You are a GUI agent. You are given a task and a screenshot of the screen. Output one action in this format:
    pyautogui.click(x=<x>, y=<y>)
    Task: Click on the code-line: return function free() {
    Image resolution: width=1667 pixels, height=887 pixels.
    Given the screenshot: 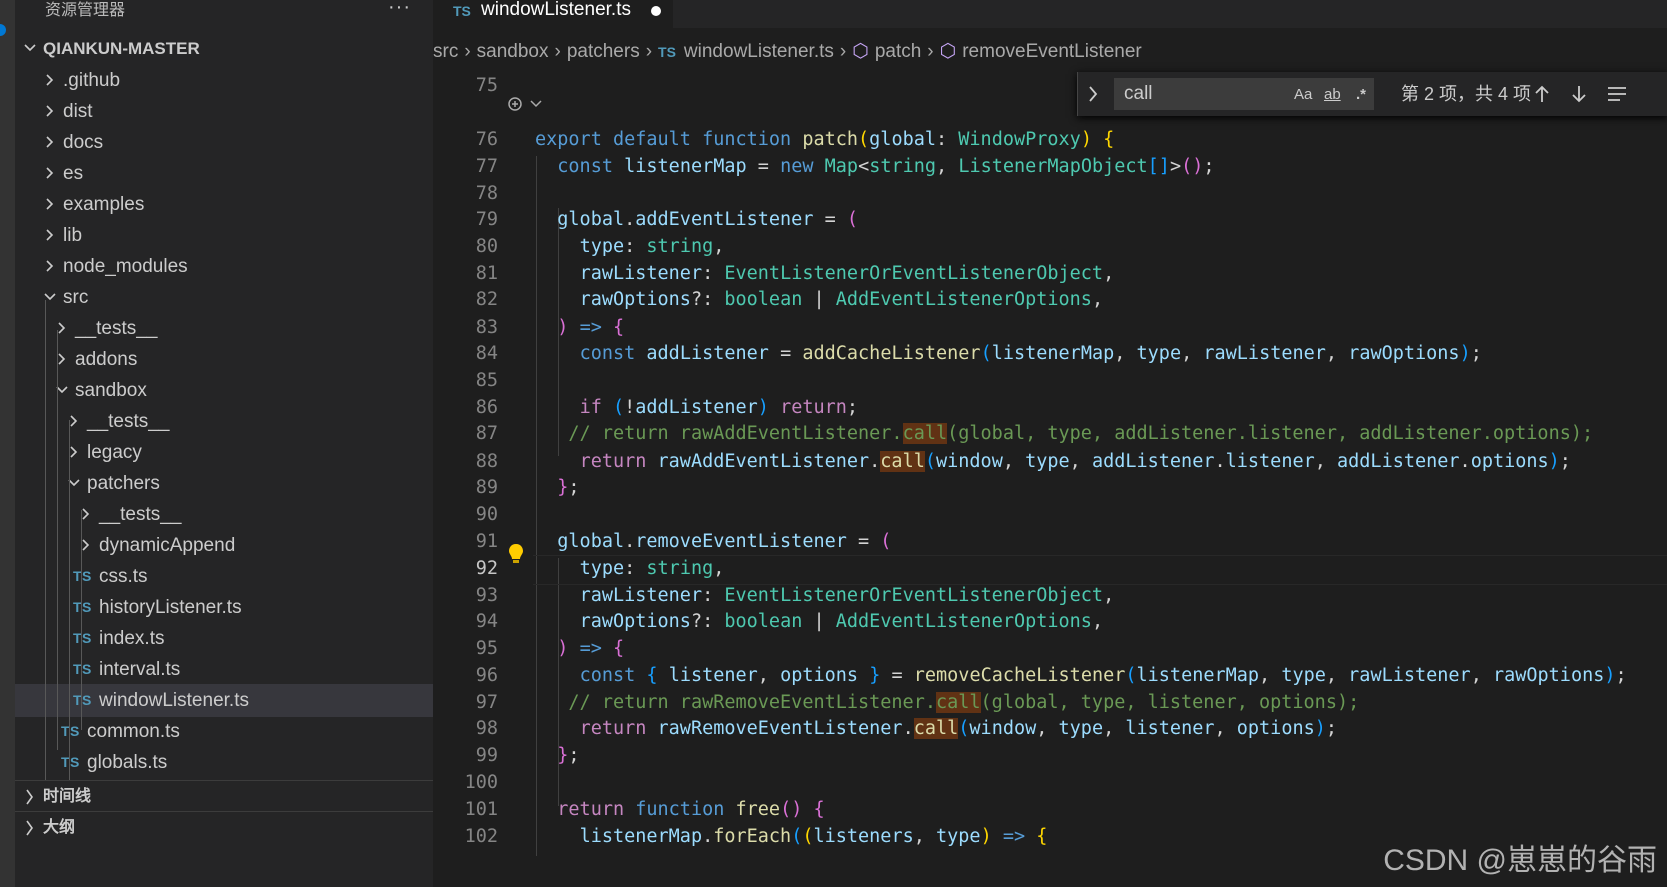 What is the action you would take?
    pyautogui.click(x=679, y=810)
    